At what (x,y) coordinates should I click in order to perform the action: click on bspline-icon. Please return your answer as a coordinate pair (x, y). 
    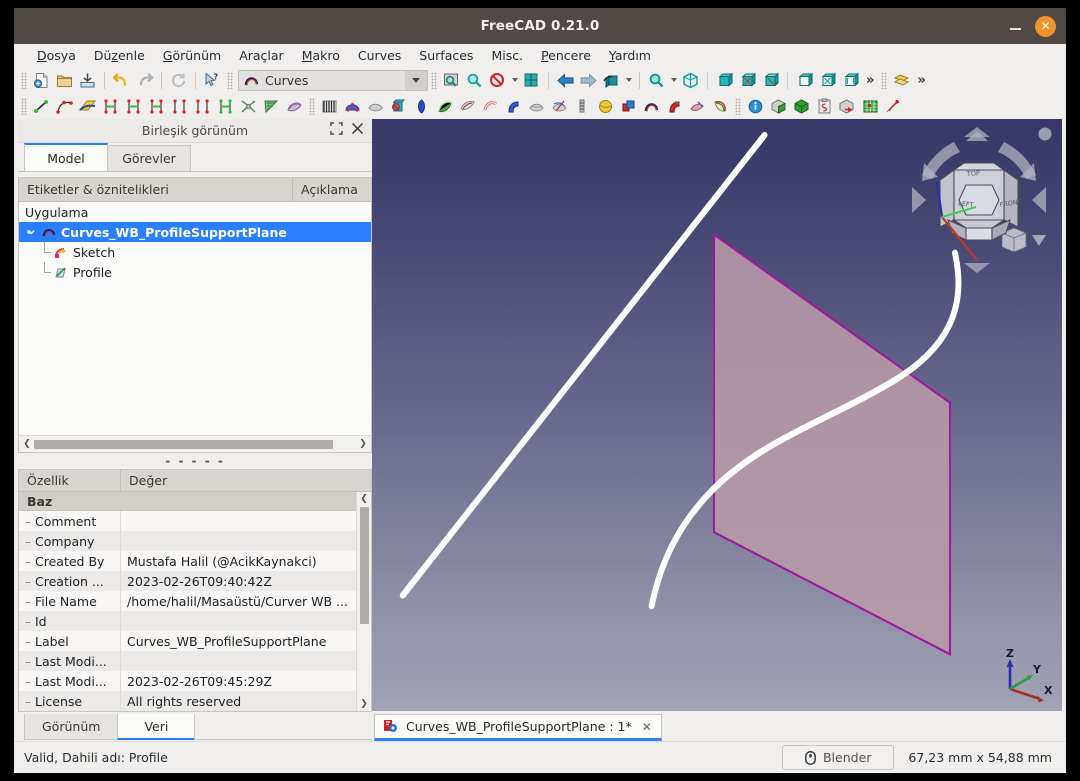
    Looking at the image, I should click on (64, 106).